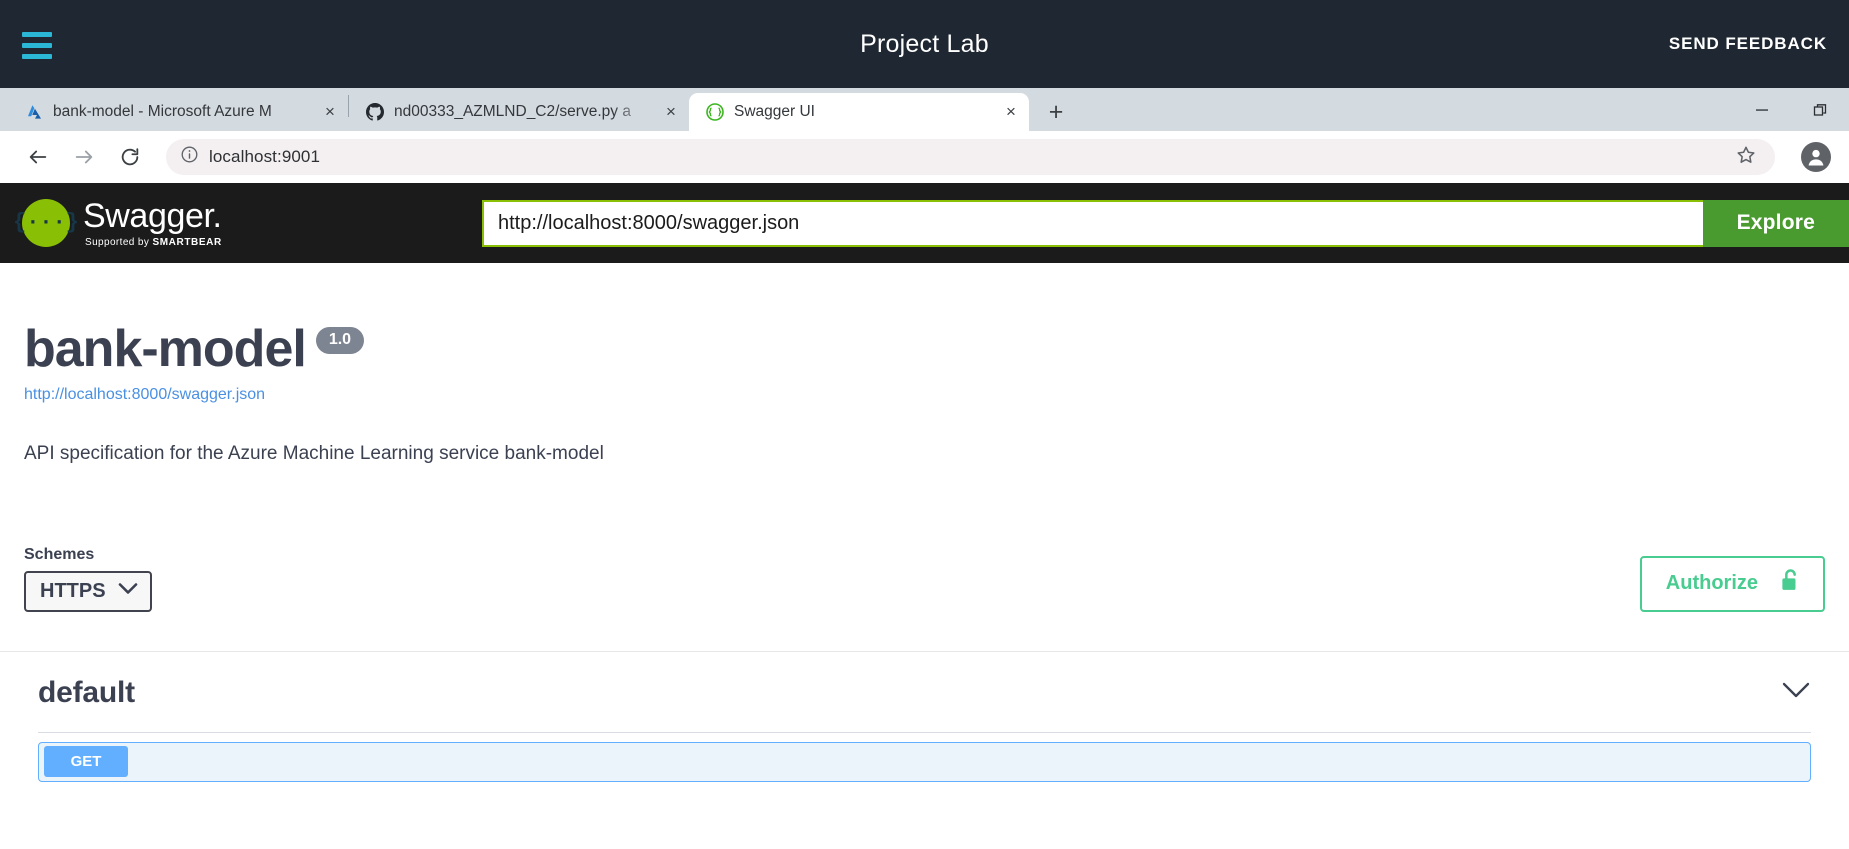 The image size is (1849, 849). What do you see at coordinates (1748, 44) in the screenshot?
I see `send-feedback-button: SEND FEEDBACK` at bounding box center [1748, 44].